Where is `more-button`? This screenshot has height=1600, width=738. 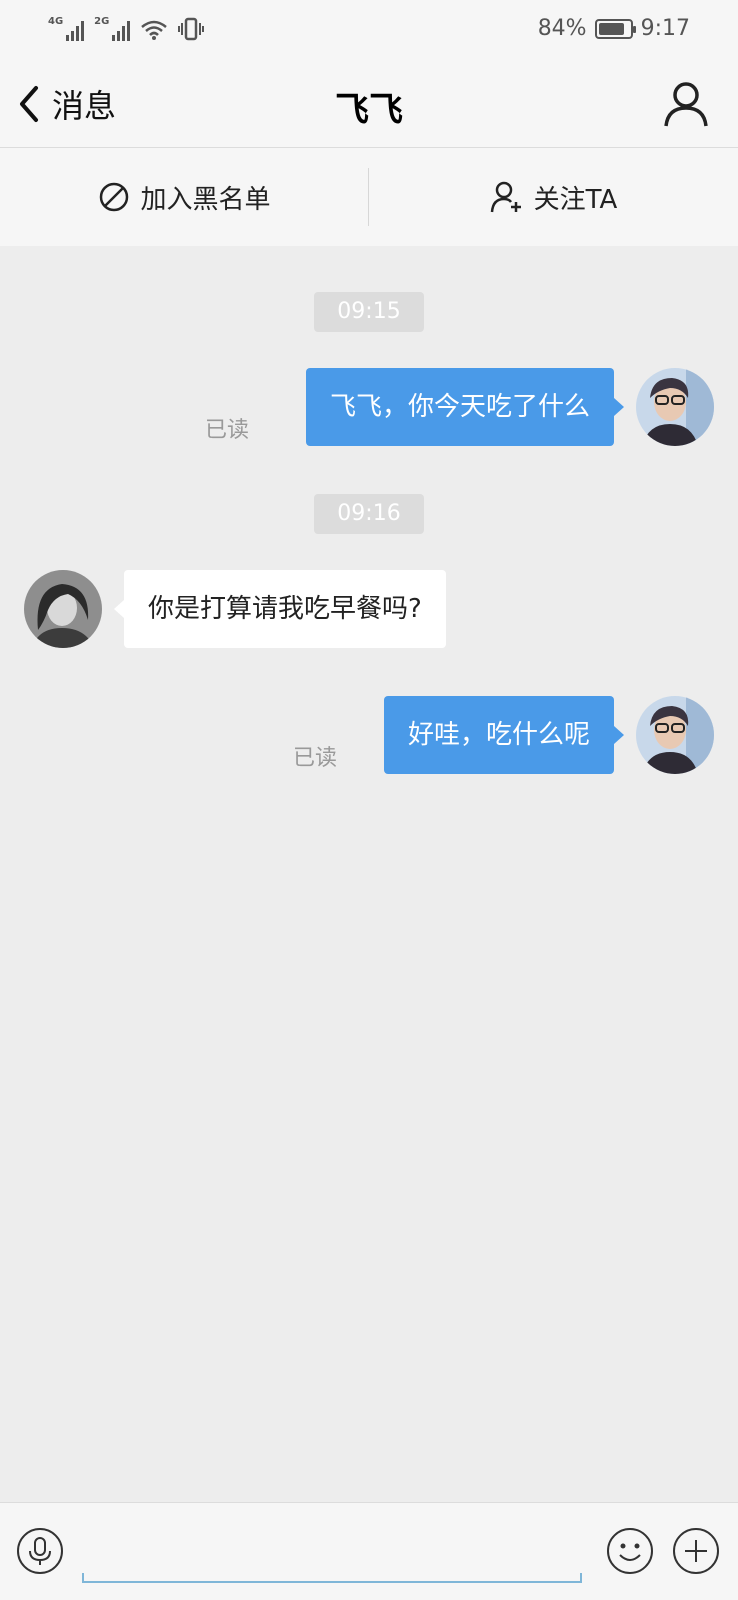
more-button is located at coordinates (696, 1551).